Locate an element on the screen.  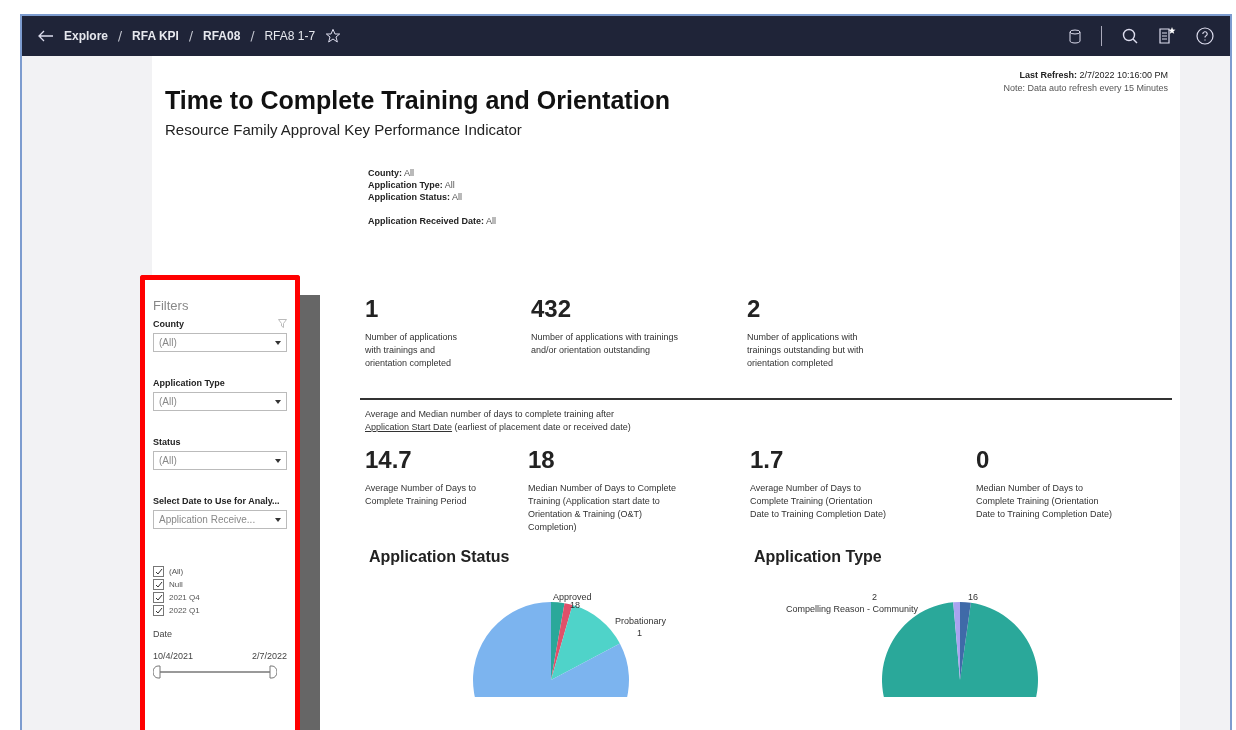
kpi-caption: Median Number of Days to Complete Training (Orientation Date to Training Completion Date) is located at coordinates (1045, 501).